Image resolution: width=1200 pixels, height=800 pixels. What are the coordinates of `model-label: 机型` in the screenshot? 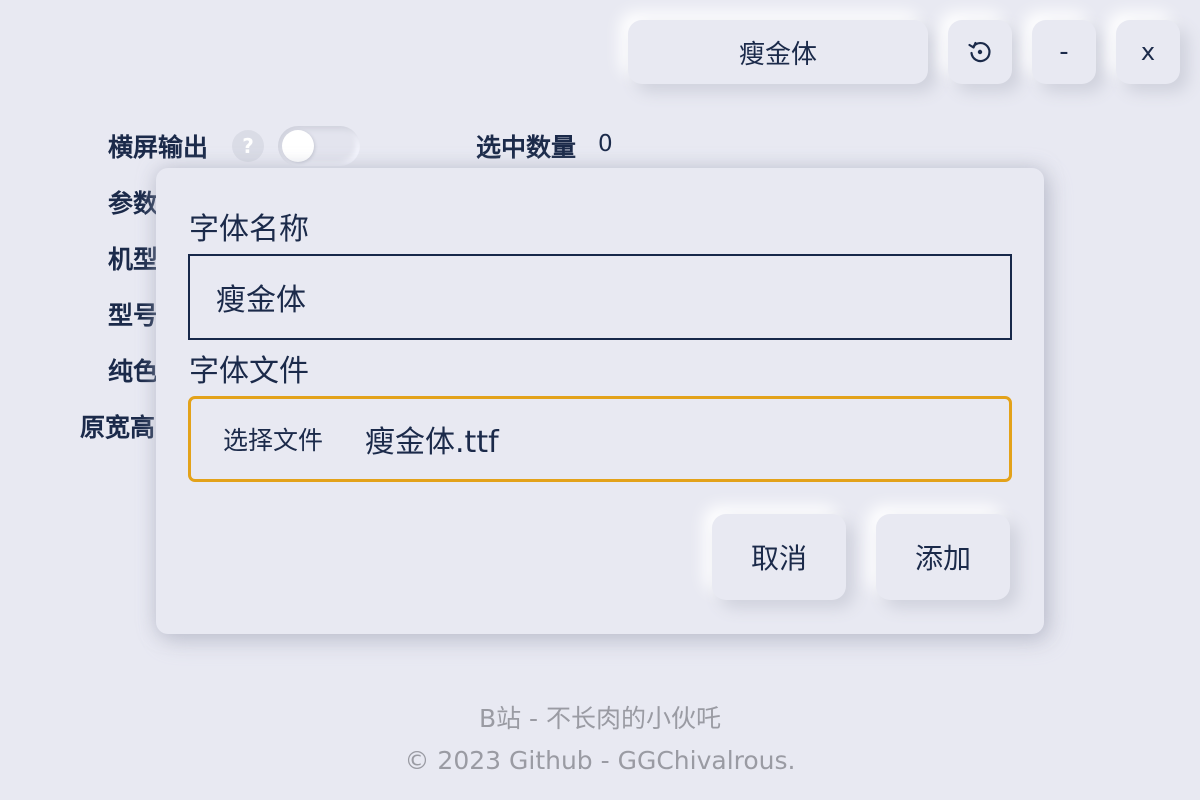 It's located at (133, 259).